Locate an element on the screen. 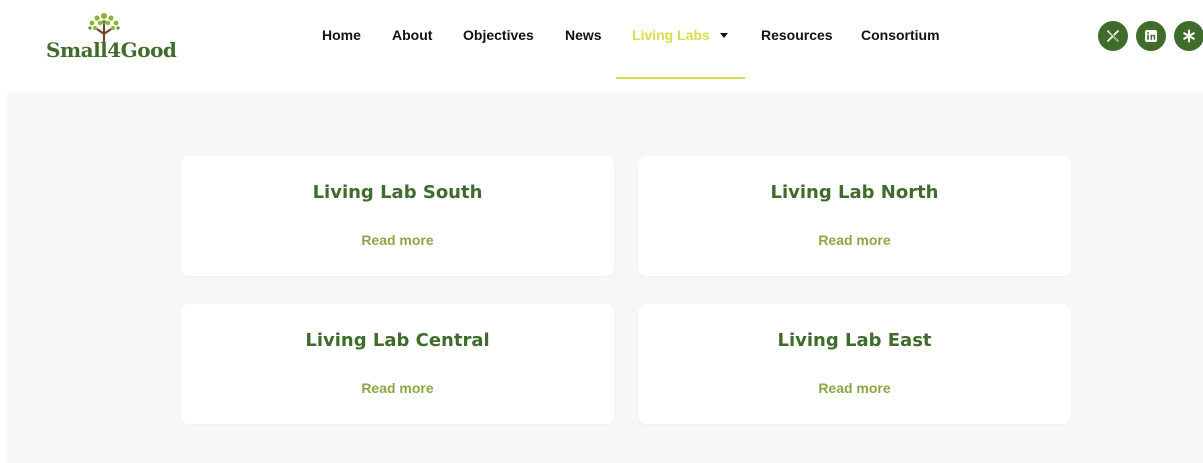  nav-news: News is located at coordinates (583, 35).